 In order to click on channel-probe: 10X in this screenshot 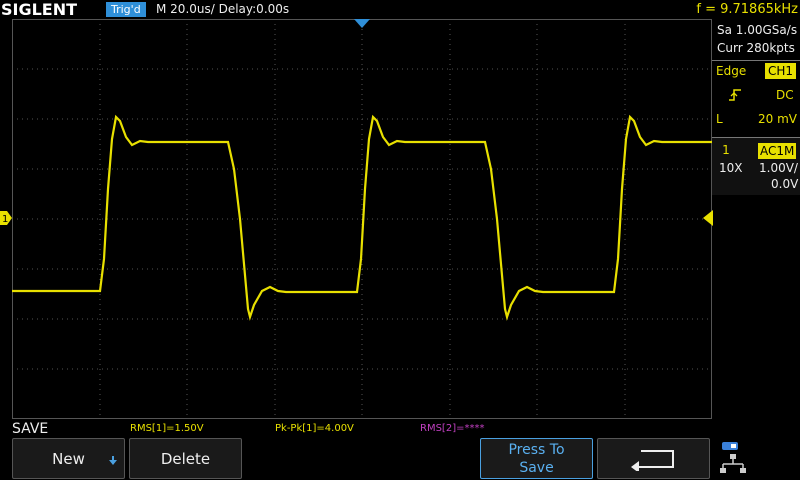, I will do `click(731, 168)`.